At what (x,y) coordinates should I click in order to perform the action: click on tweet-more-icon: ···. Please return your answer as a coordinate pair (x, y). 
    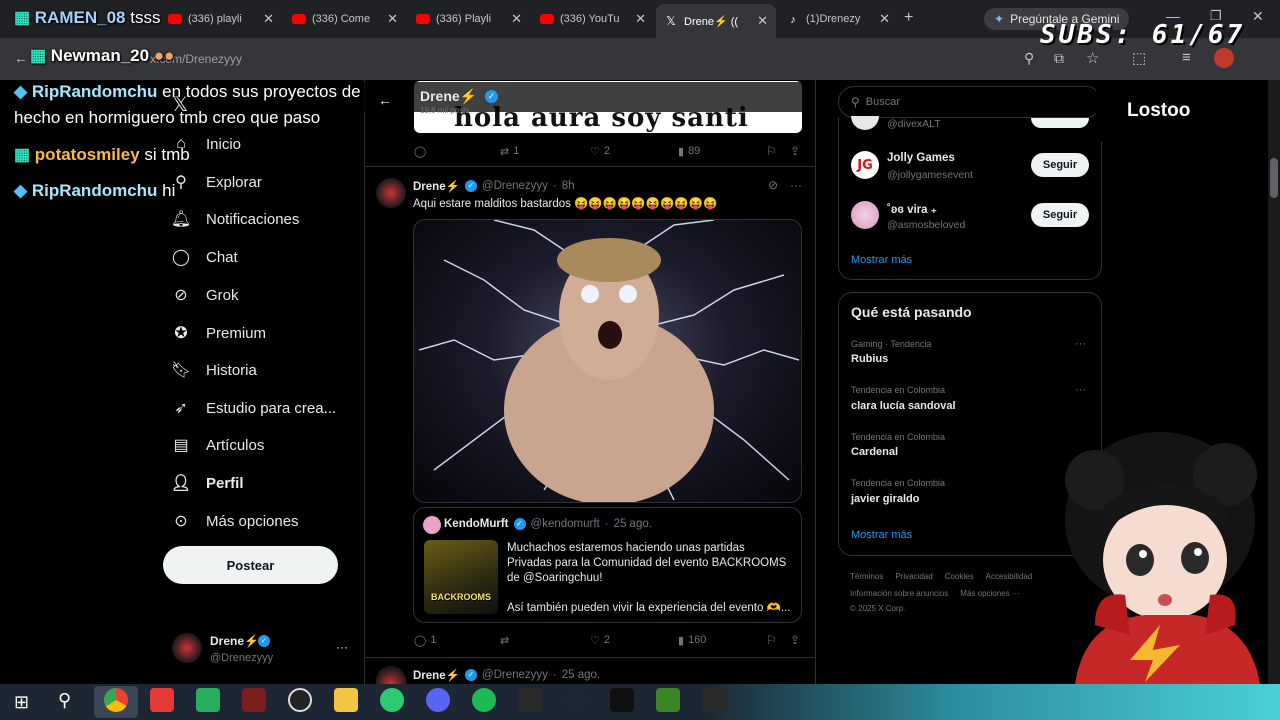
    Looking at the image, I should click on (796, 185).